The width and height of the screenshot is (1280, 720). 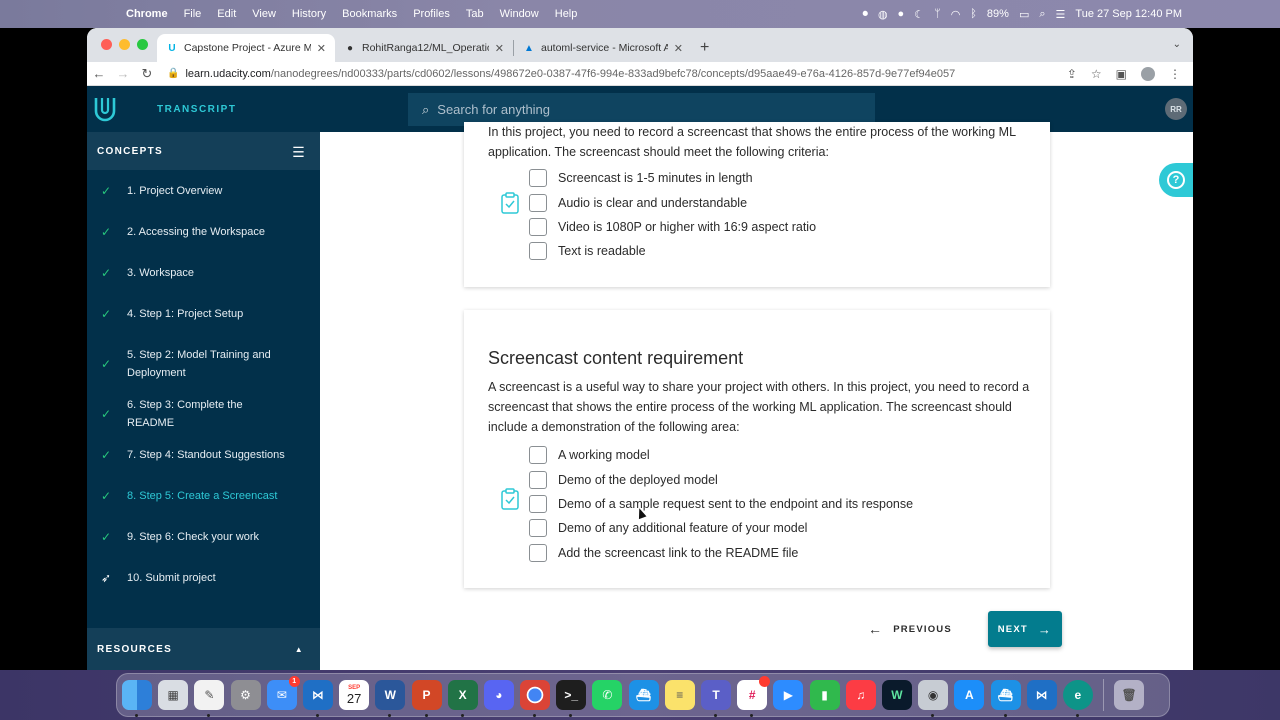 I want to click on wifi-icon: ◠, so click(x=956, y=14).